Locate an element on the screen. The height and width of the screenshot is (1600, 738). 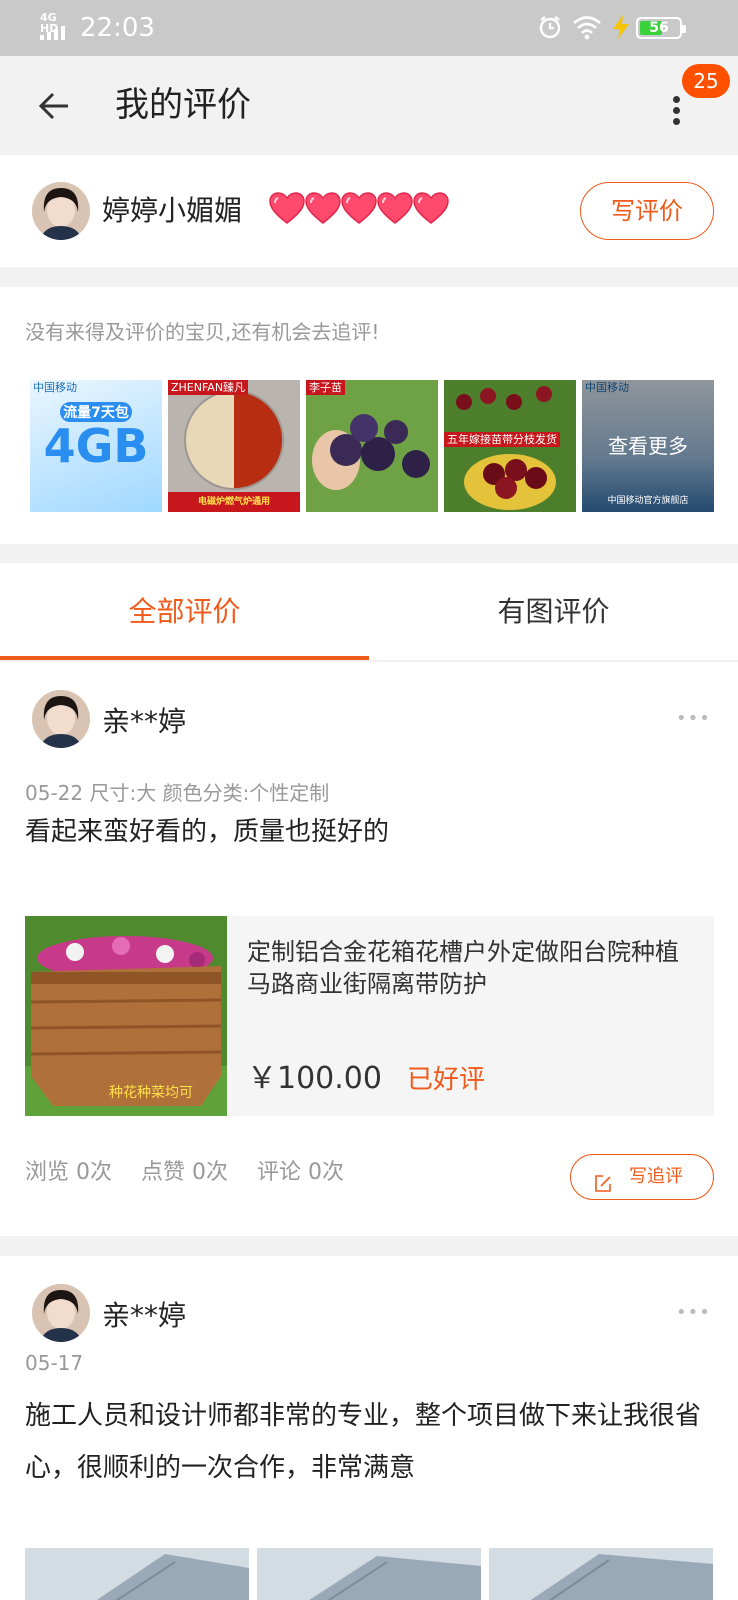
likes-count: 点赞 0次 is located at coordinates (184, 1172).